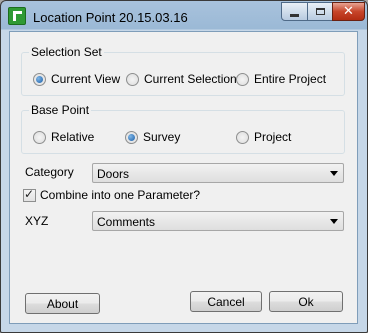 This screenshot has height=333, width=368. I want to click on app-icon, so click(17, 16).